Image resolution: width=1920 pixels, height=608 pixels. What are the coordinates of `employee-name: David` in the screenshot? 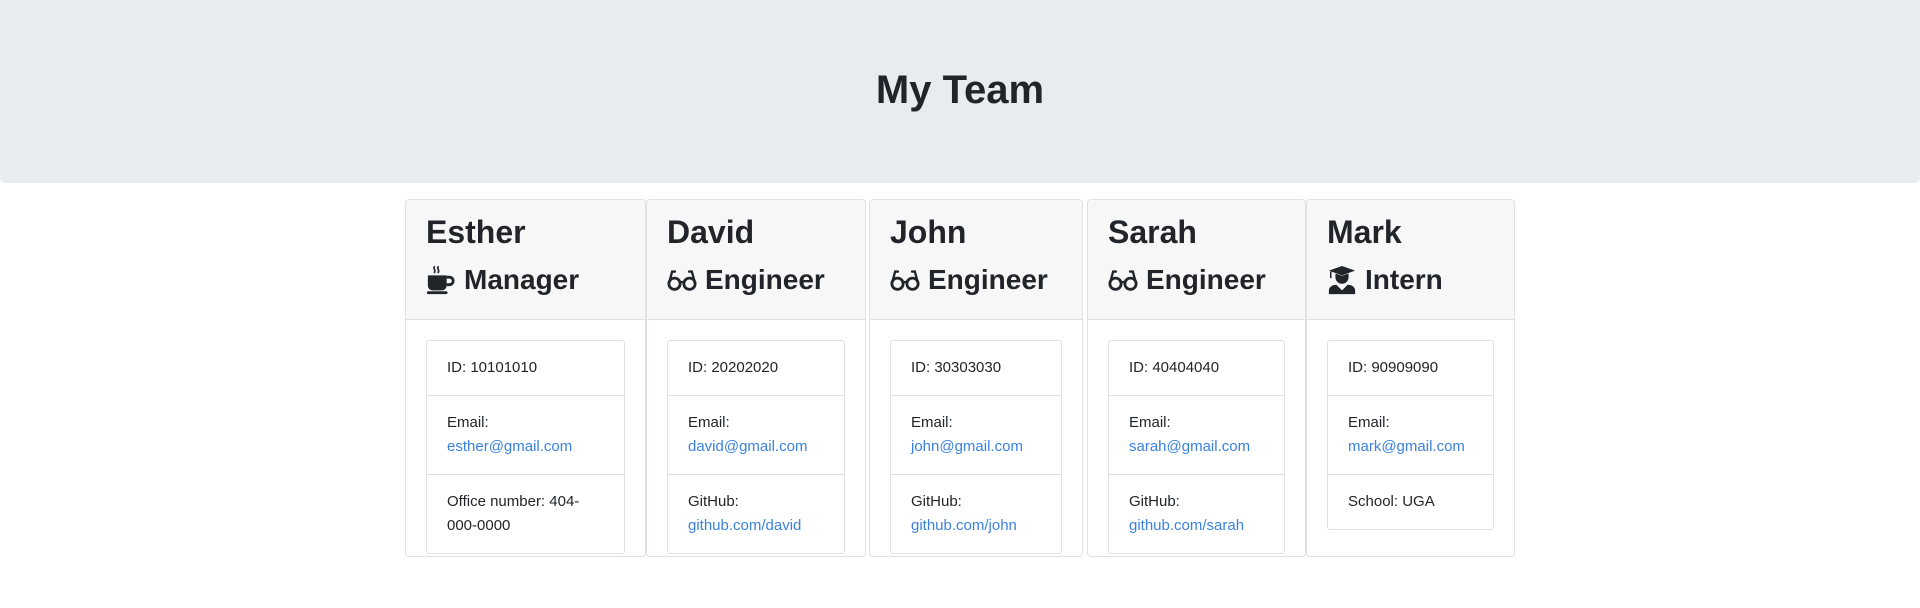 It's located at (711, 232).